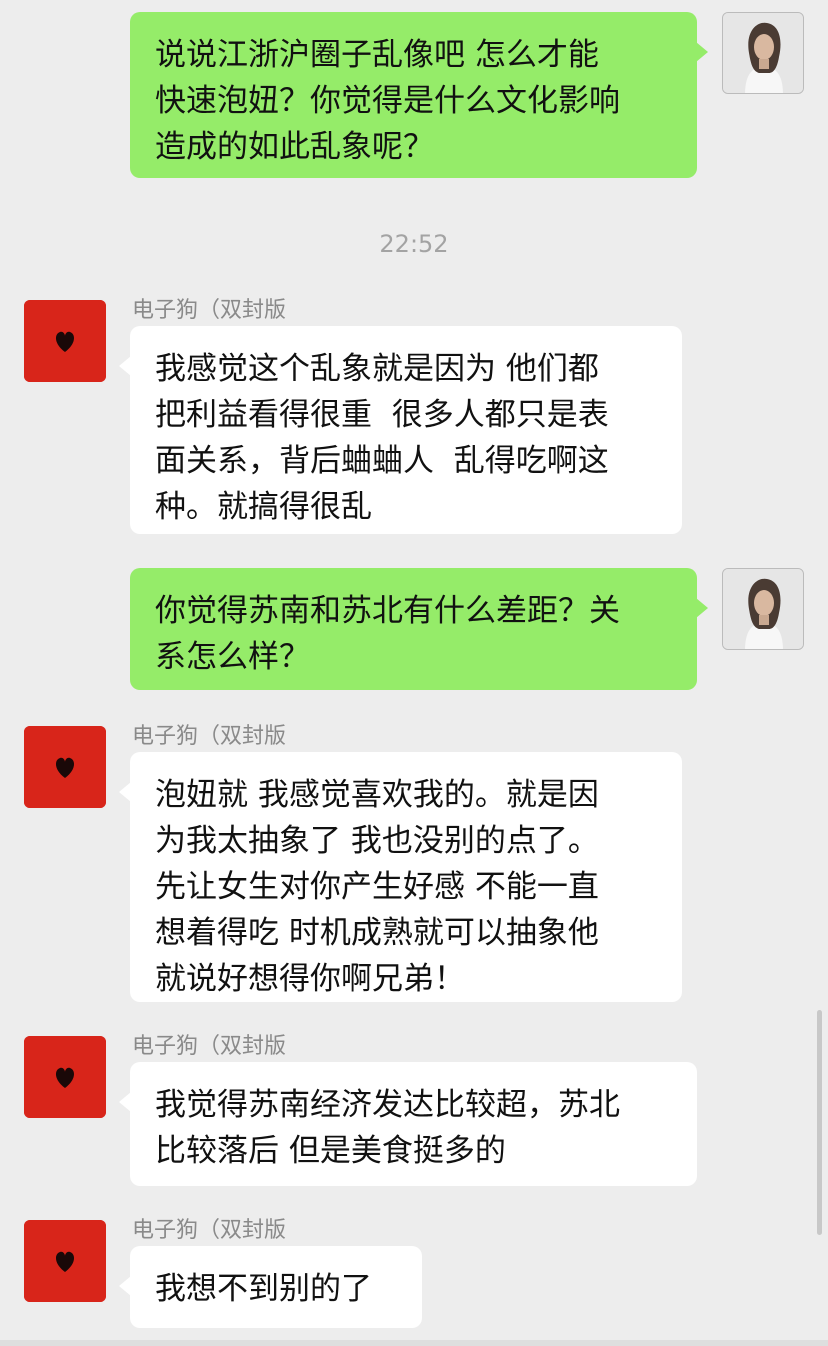  What do you see at coordinates (270, 1287) in the screenshot?
I see `message-bubble-incoming: 我想不到别的了` at bounding box center [270, 1287].